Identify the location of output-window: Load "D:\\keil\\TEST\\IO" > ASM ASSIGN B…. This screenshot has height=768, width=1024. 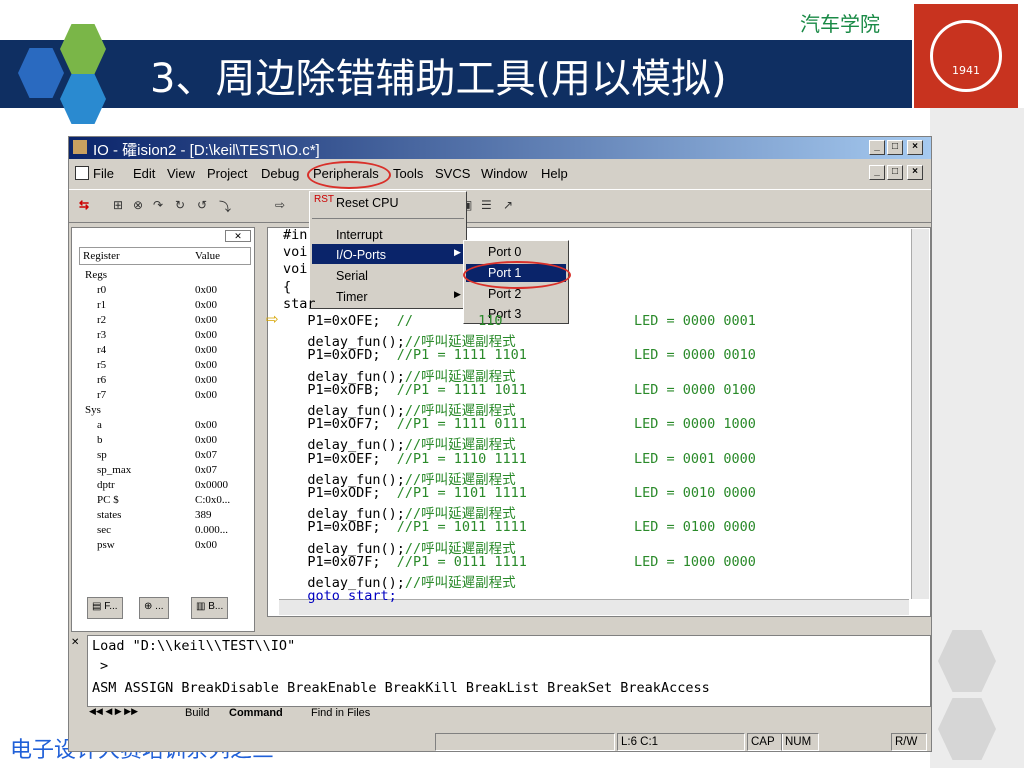
(509, 671).